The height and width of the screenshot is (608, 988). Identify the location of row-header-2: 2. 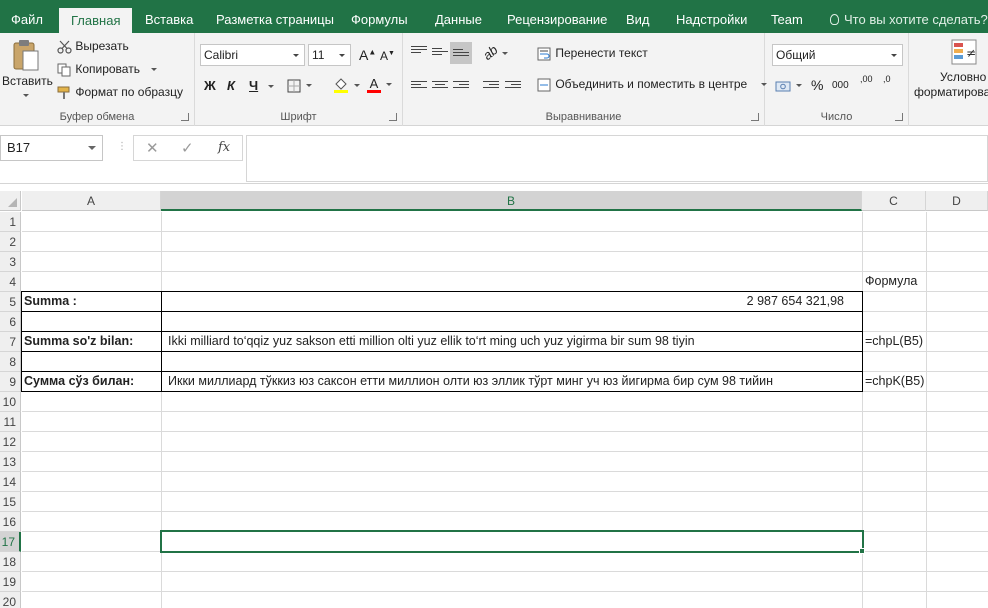
(10, 242).